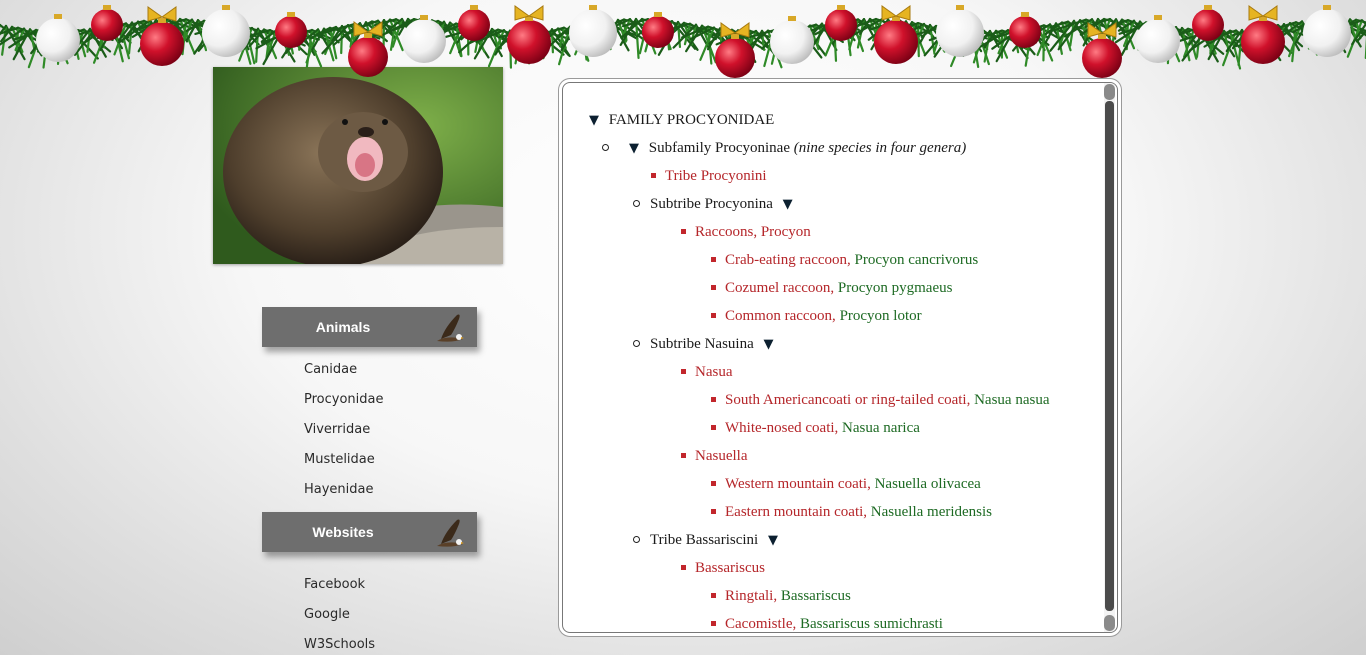  I want to click on scientific-name: Nasua nasua, so click(1012, 400).